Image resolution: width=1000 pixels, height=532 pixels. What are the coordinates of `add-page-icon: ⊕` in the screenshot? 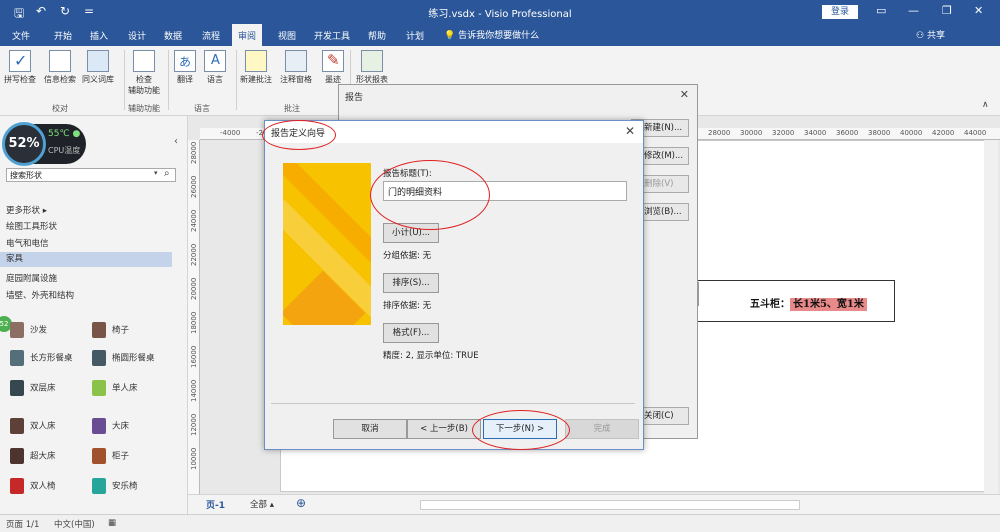 It's located at (301, 503).